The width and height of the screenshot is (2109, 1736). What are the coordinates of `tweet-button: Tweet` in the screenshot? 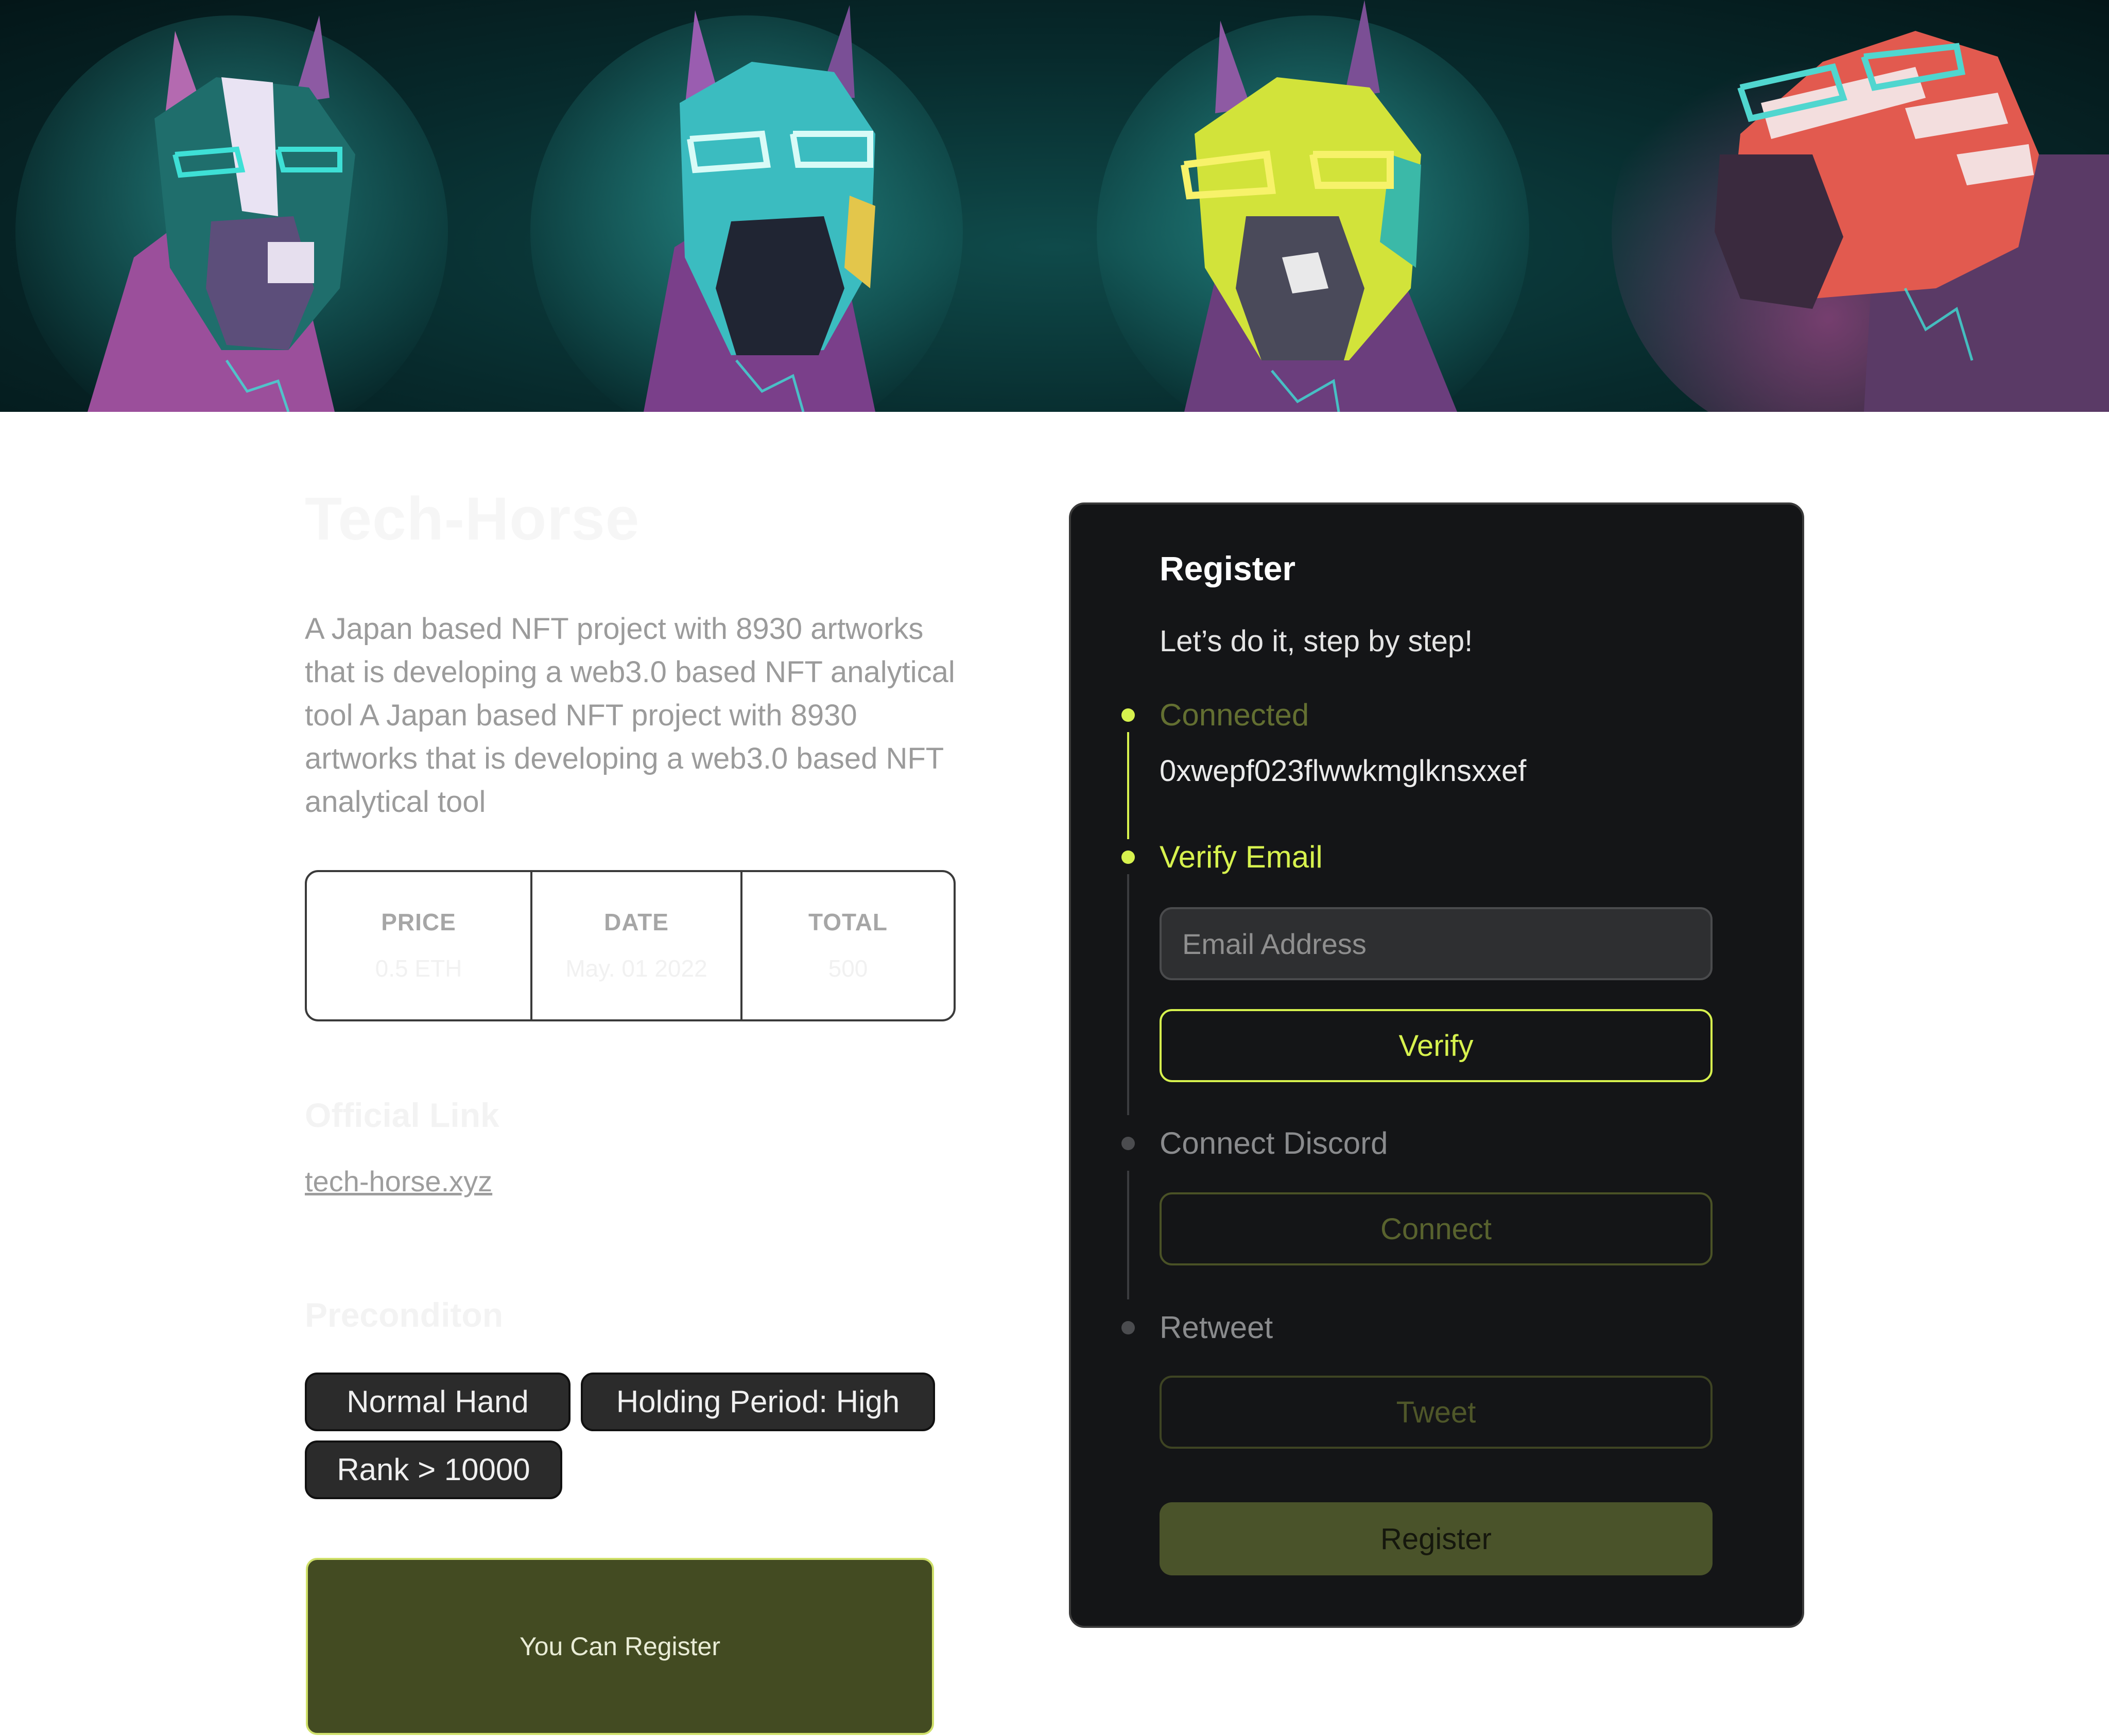 It's located at (1436, 1412).